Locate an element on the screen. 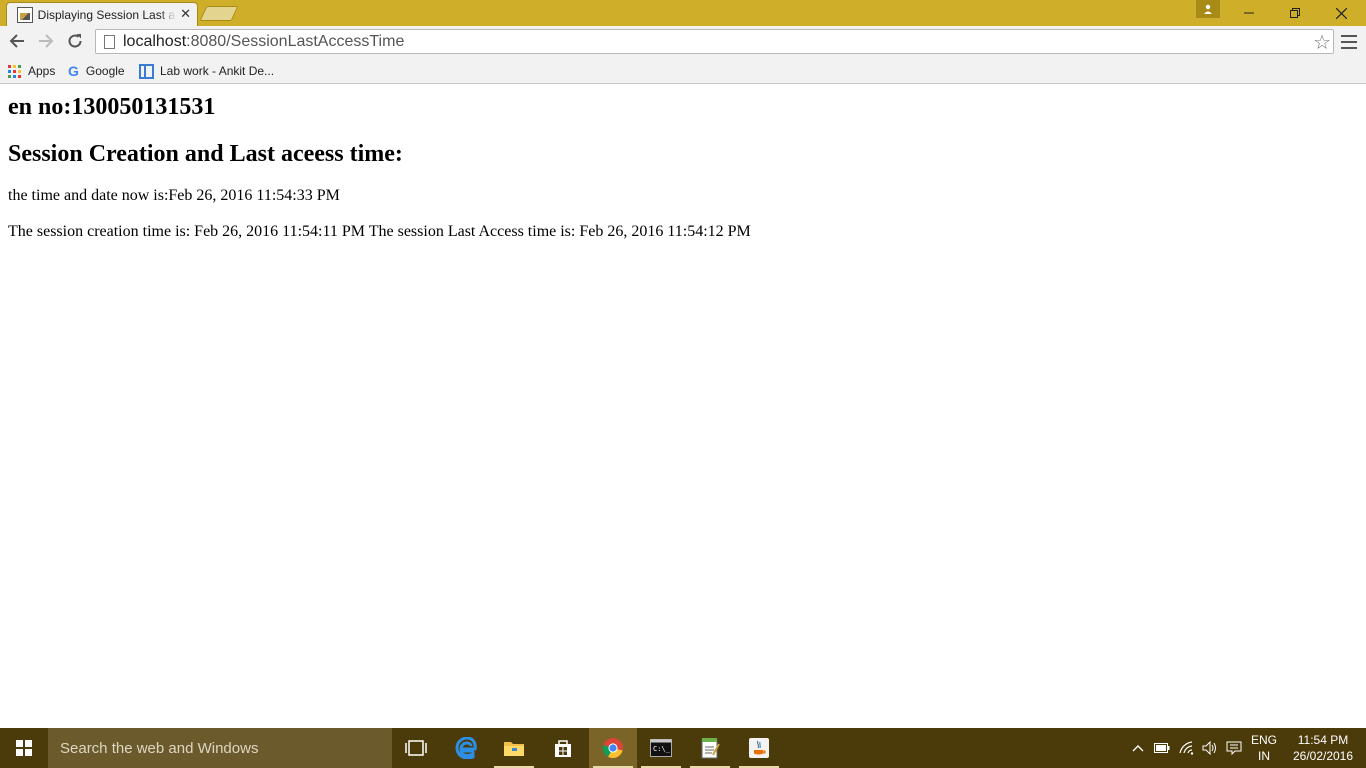  clock-time: 11:54 PM is located at coordinates (1323, 740).